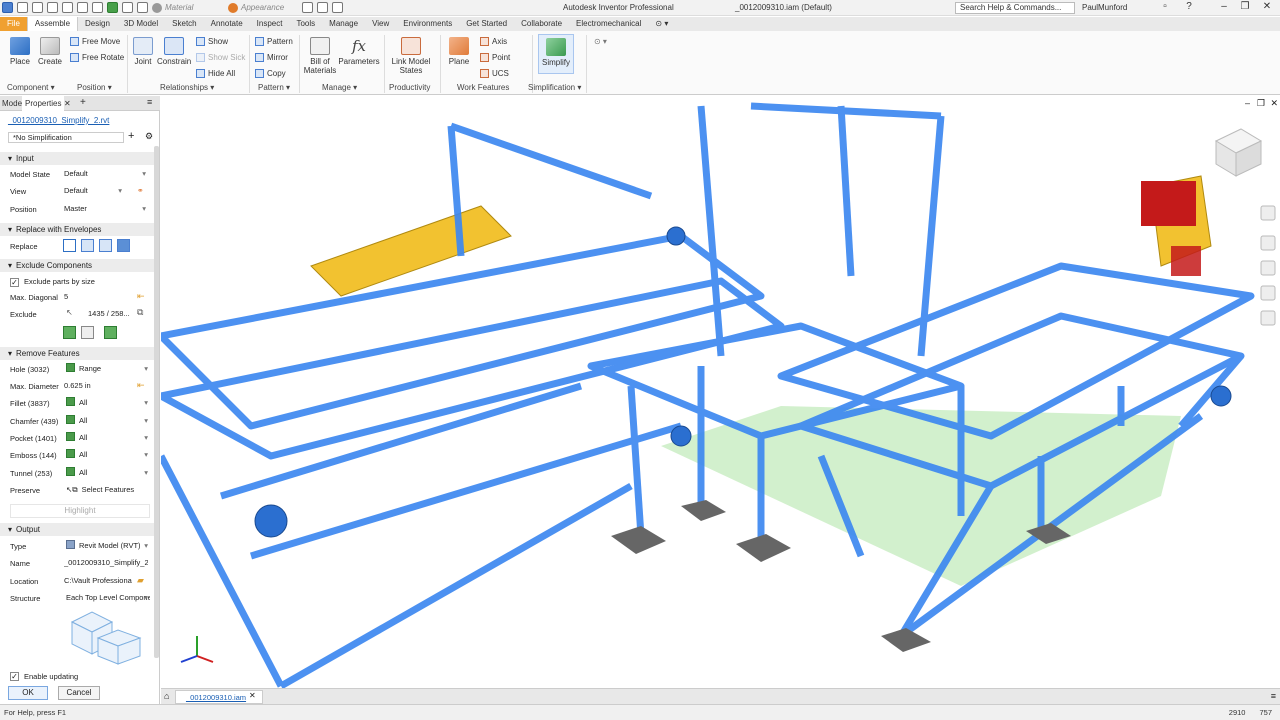 The image size is (1280, 720). What do you see at coordinates (14, 282) in the screenshot?
I see `exclude-by-size-checkbox: ✓` at bounding box center [14, 282].